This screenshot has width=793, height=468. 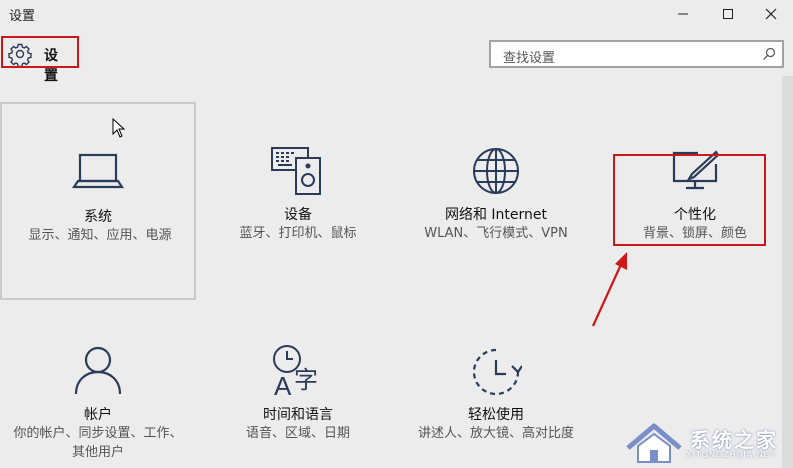 What do you see at coordinates (306, 380) in the screenshot?
I see `svg-text: 字` at bounding box center [306, 380].